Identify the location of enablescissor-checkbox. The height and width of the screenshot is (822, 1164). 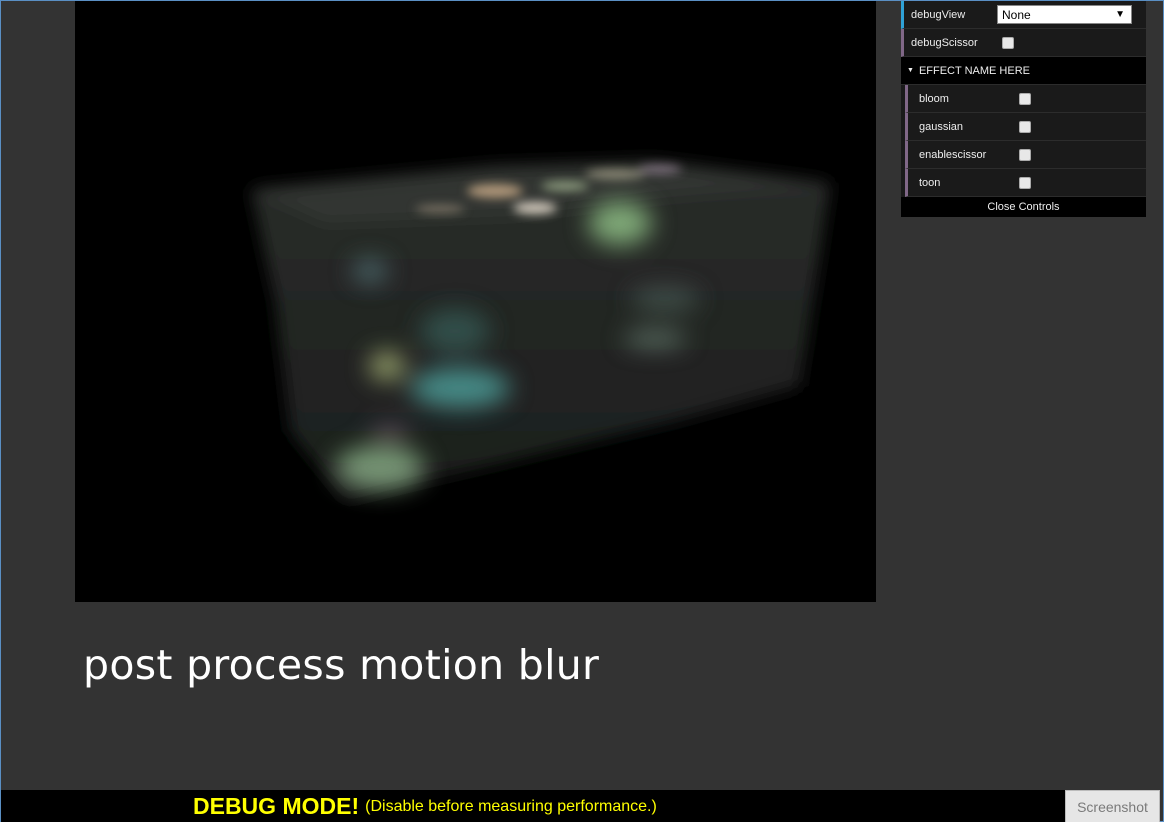
(1025, 154).